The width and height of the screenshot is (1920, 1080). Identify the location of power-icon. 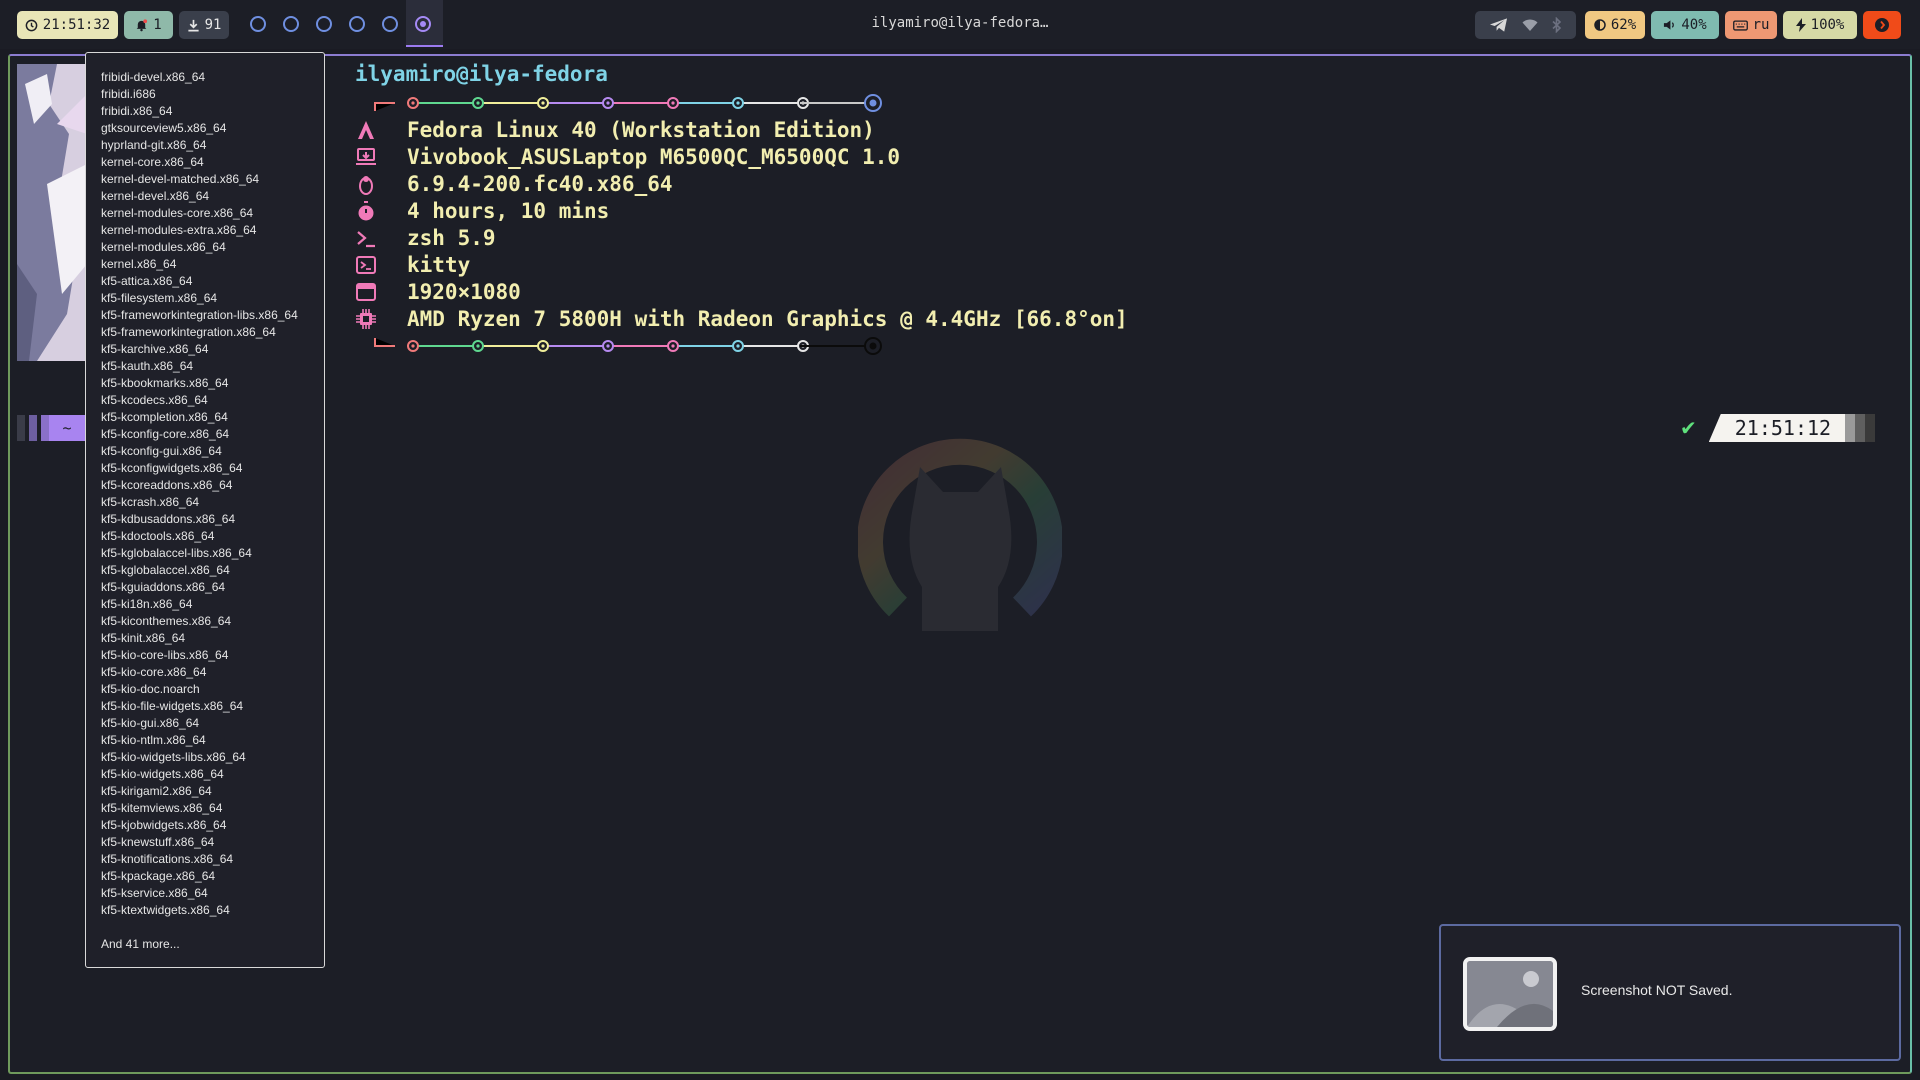
(1882, 25).